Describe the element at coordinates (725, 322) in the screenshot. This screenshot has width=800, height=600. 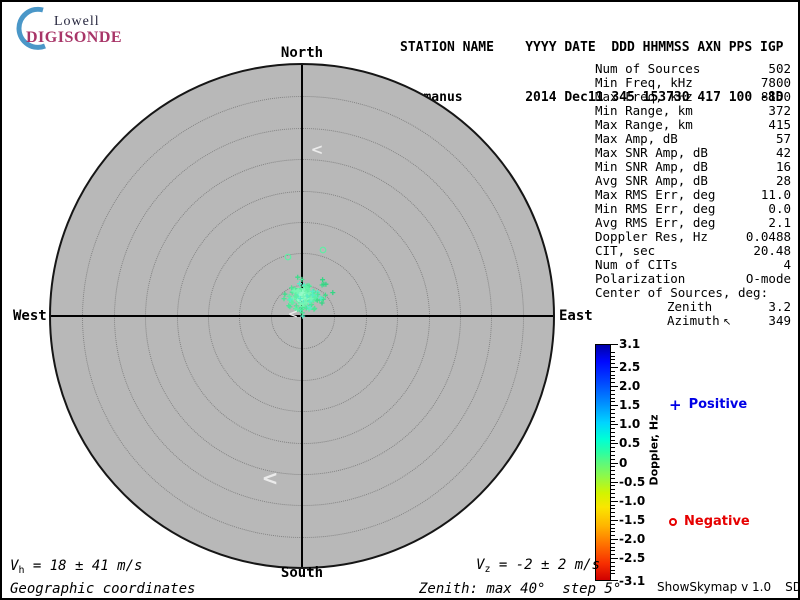
I see `azimuth-arrow-icon: ↖` at that location.